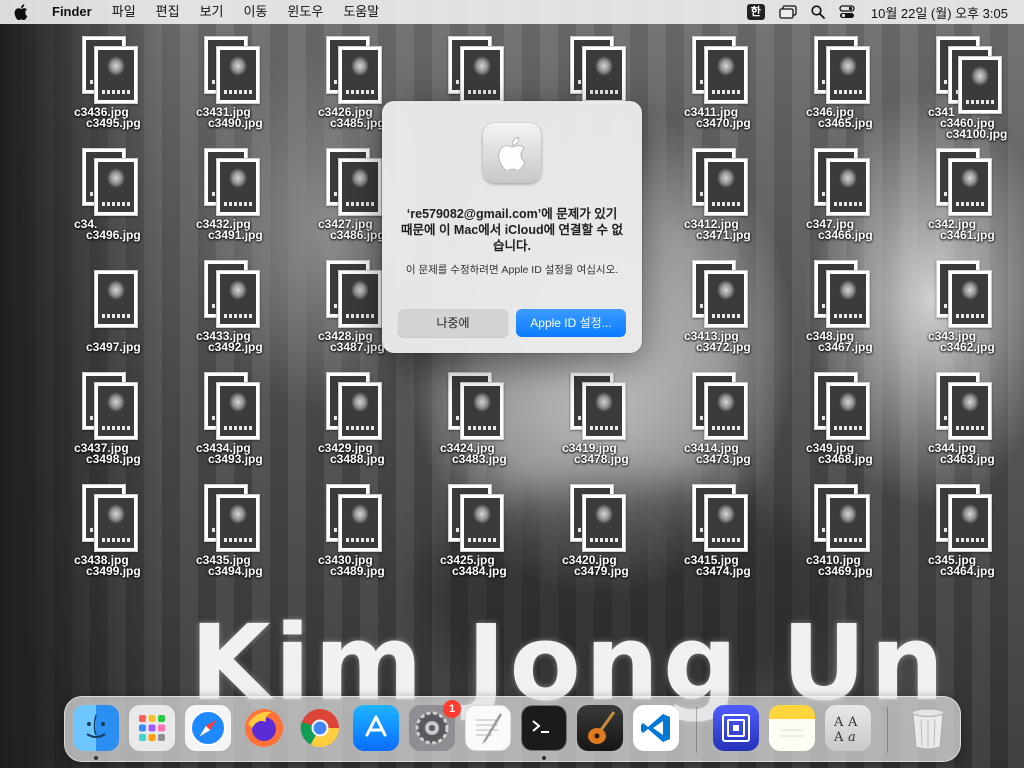 The width and height of the screenshot is (1024, 768). I want to click on menu-view: 보기, so click(212, 12).